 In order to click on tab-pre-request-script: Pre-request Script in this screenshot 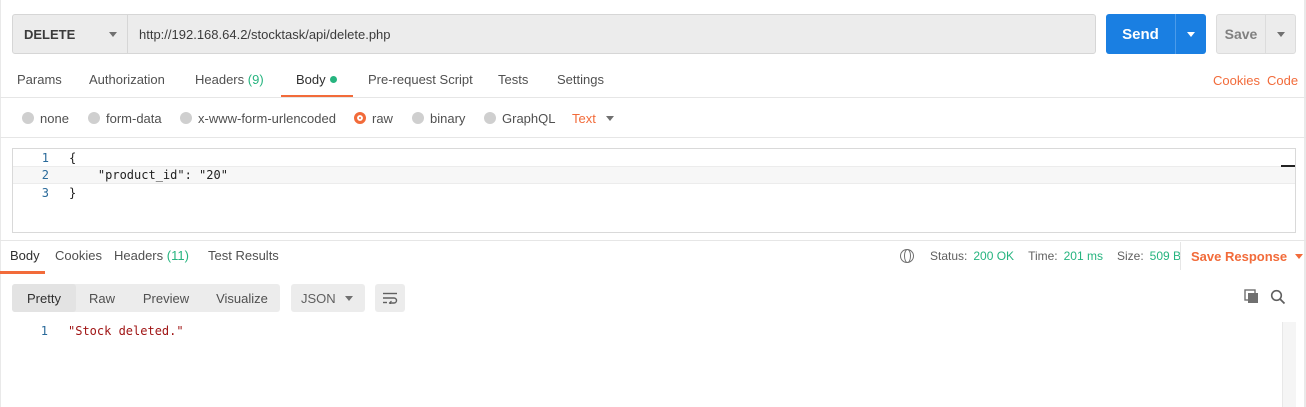, I will do `click(420, 82)`.